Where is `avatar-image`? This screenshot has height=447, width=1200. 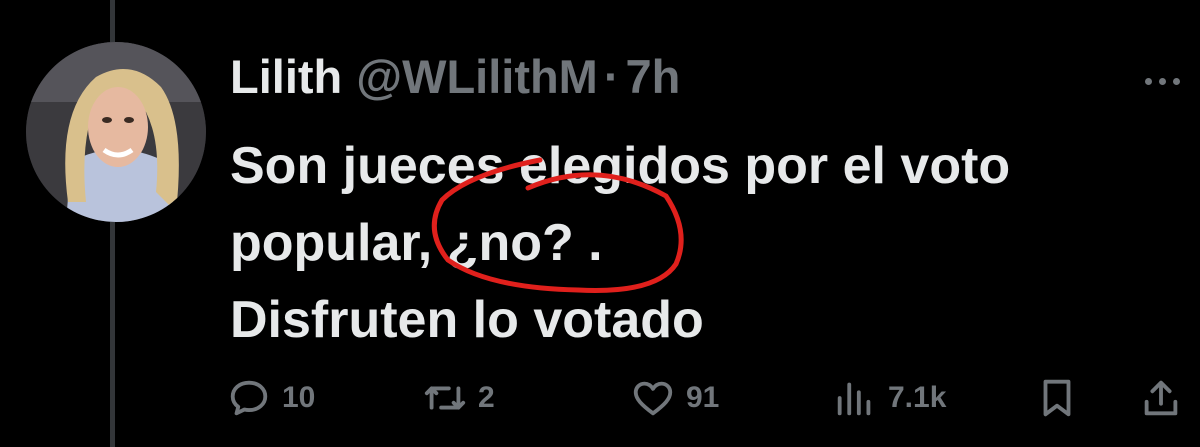
avatar-image is located at coordinates (116, 132).